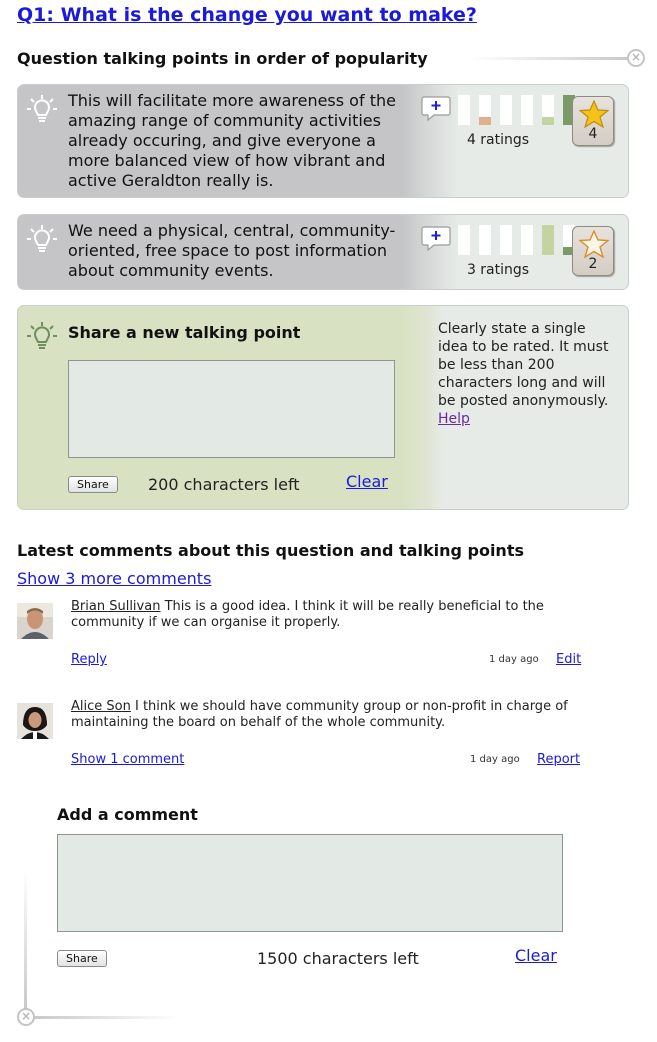 The width and height of the screenshot is (657, 1042). Describe the element at coordinates (127, 759) in the screenshot. I see `show-replies-link: Show 1 comment` at that location.